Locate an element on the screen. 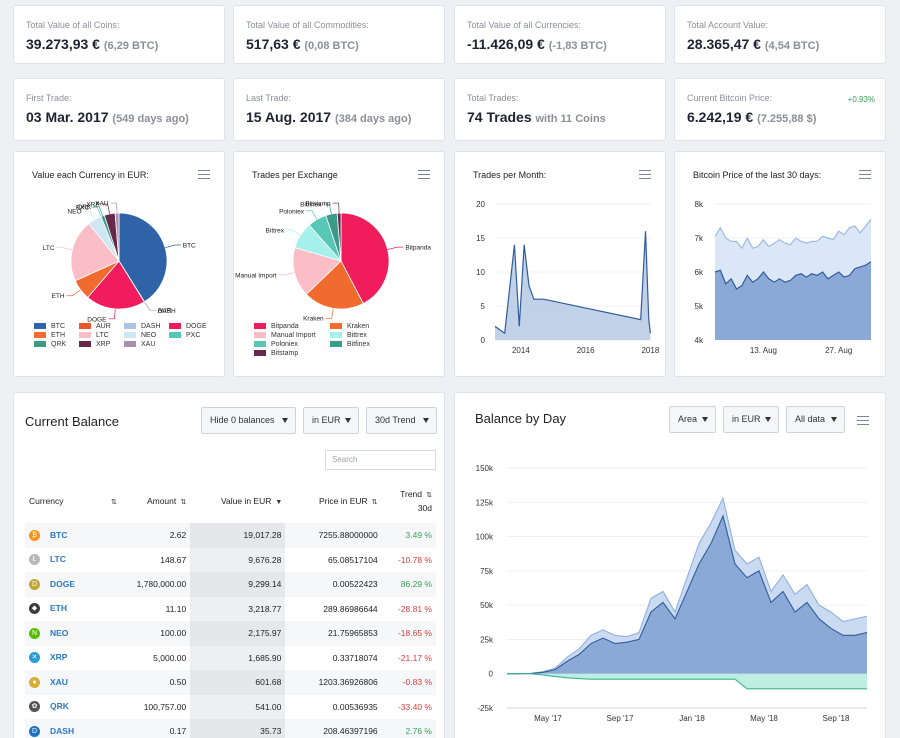 Image resolution: width=900 pixels, height=738 pixels. currency-symbol-link: BTC is located at coordinates (58, 535).